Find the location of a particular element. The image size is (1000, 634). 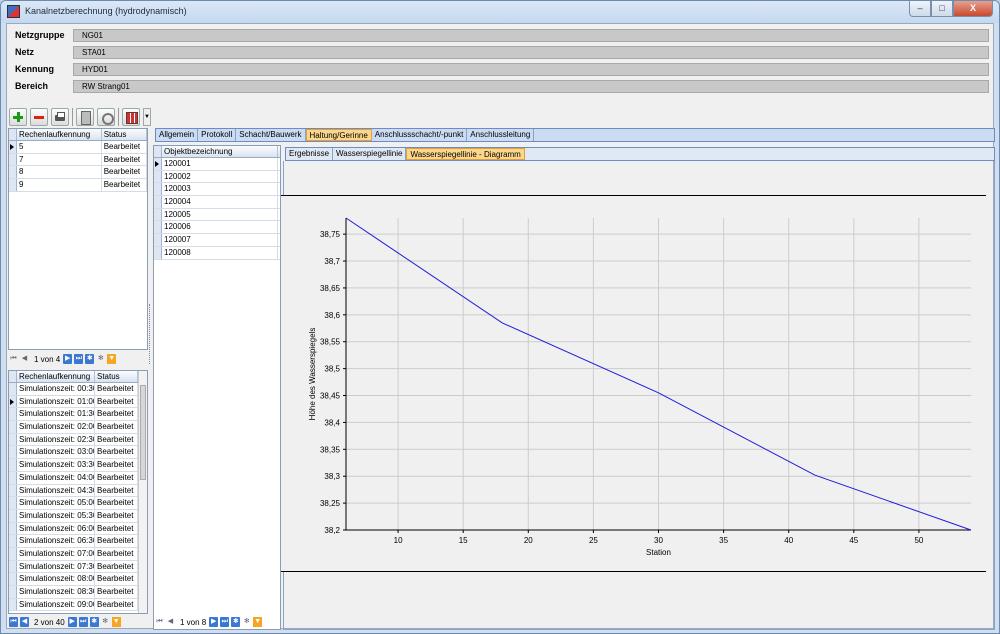

table-row: Simulationszeit: 02:00 Bearbeitet is located at coordinates (78, 427).